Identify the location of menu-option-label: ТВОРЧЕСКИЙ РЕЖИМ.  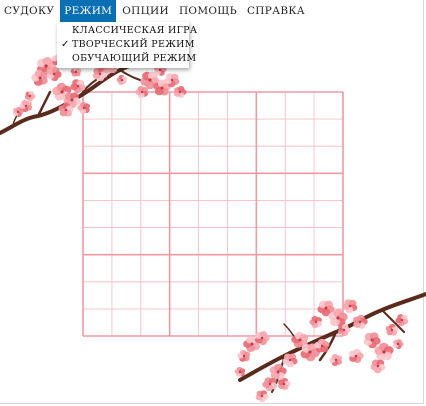
(133, 44).